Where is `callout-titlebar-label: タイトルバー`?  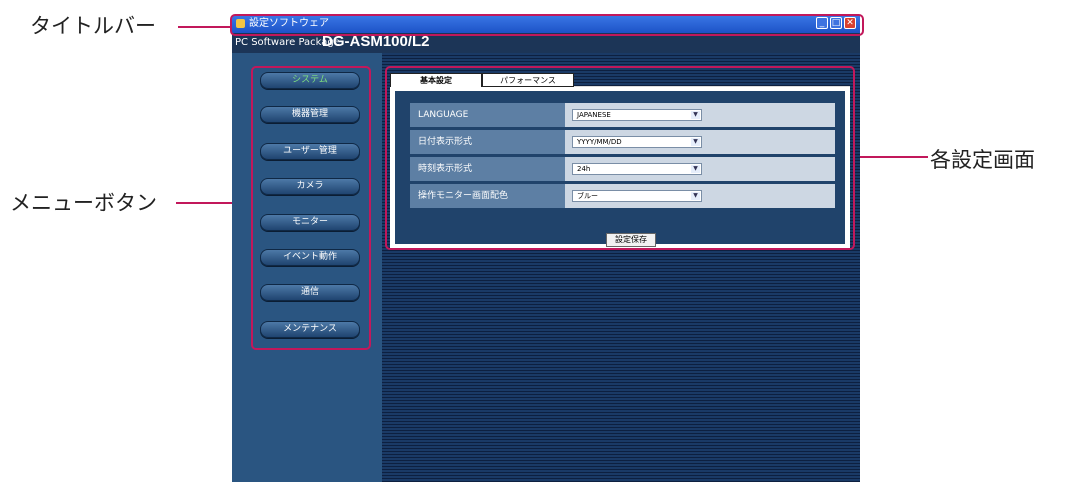 callout-titlebar-label: タイトルバー is located at coordinates (93, 26).